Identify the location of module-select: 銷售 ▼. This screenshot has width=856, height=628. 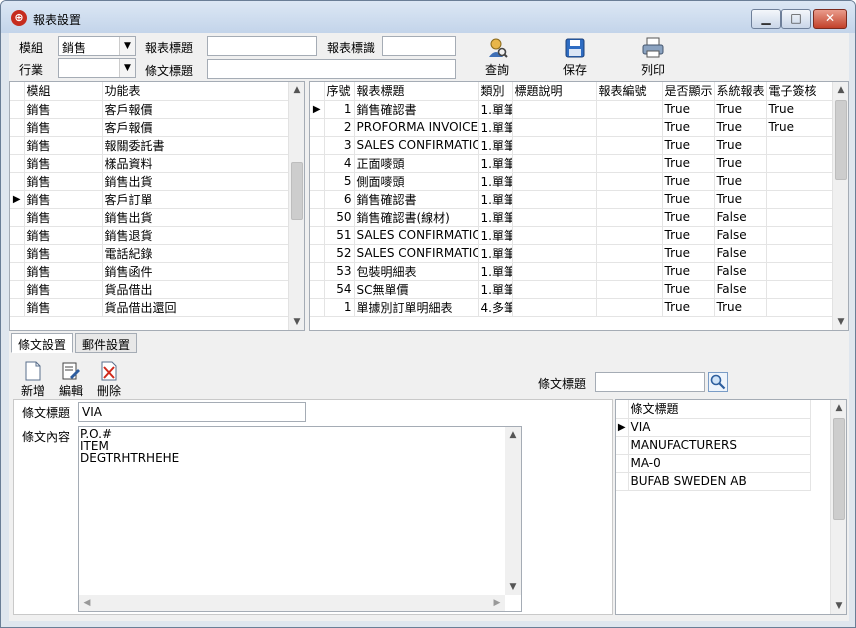
(97, 46).